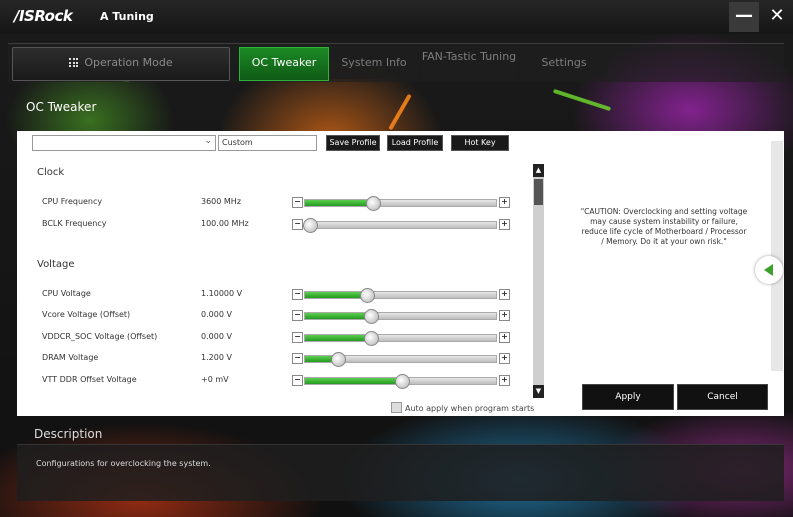 This screenshot has width=793, height=517. Describe the element at coordinates (777, 17) in the screenshot. I see `close-button: ✕` at that location.